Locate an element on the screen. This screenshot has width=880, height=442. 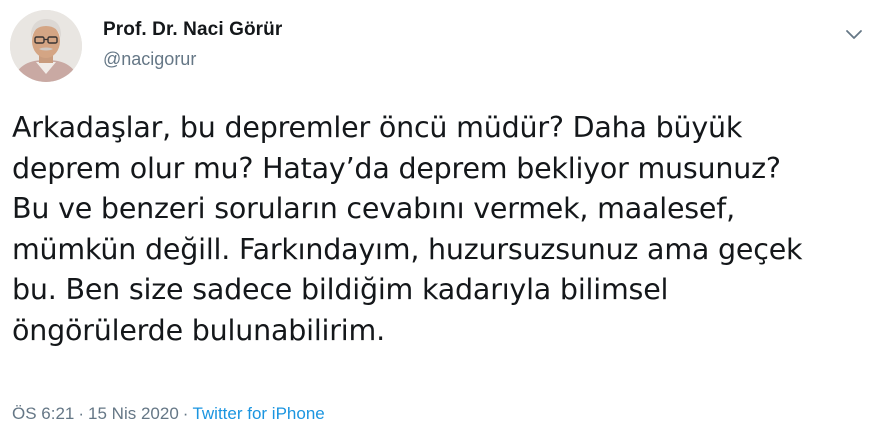
author-handle: @nacigorur is located at coordinates (149, 59).